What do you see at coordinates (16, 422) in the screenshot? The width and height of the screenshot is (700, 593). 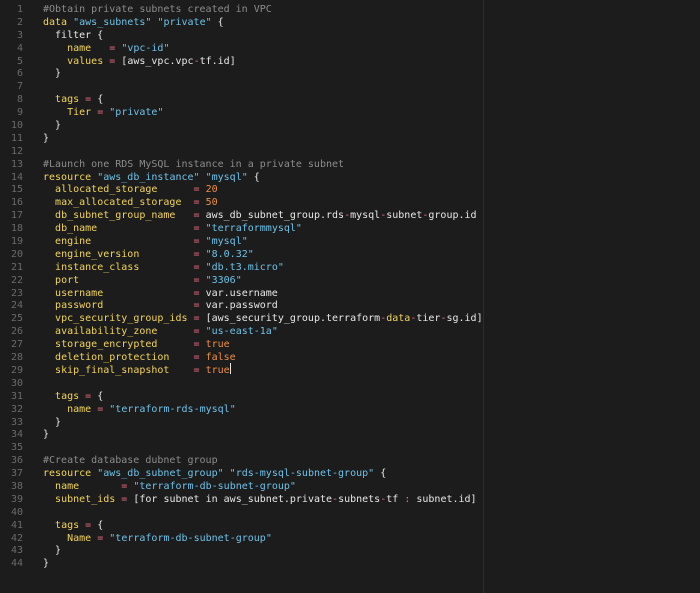 I see `line-number: 33` at bounding box center [16, 422].